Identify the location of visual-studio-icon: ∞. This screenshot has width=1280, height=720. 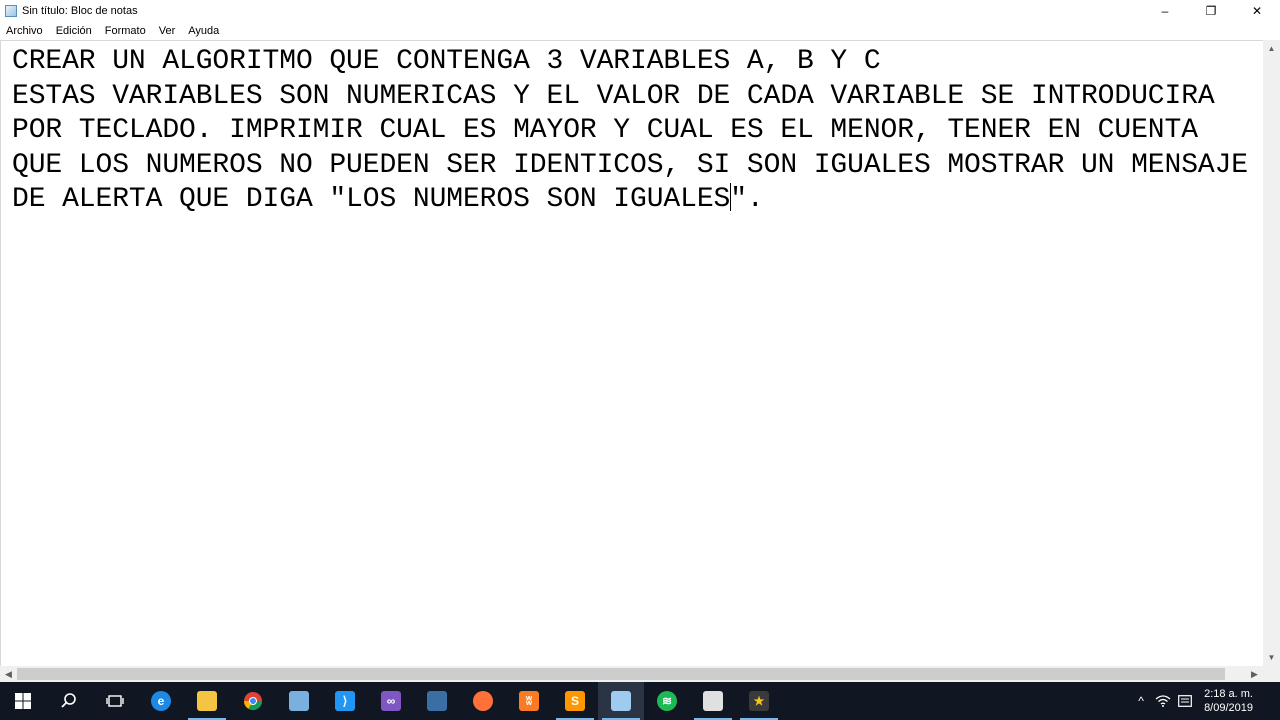
(391, 701).